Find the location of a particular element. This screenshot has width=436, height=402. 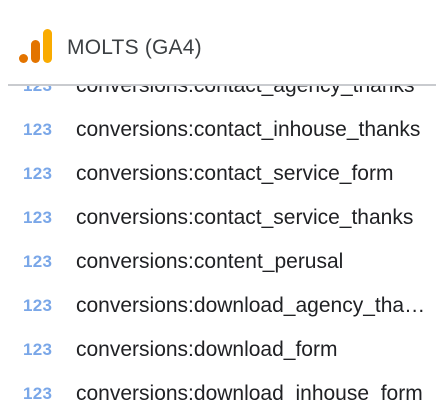

field-item-download-form: 123 conversions:download_form is located at coordinates (218, 350).